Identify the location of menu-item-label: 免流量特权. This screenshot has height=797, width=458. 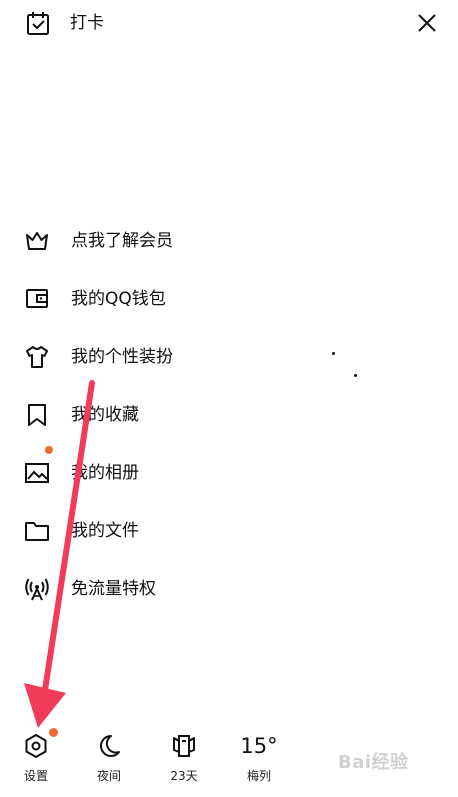
(113, 589).